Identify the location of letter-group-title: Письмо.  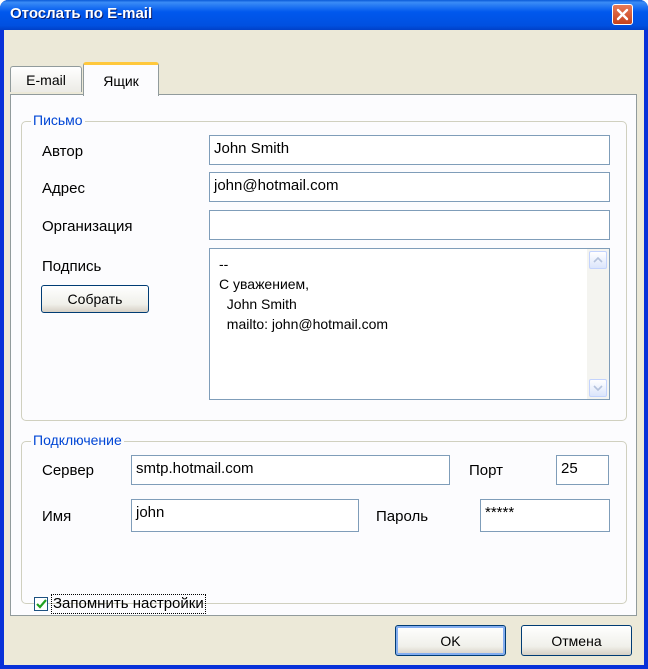
(58, 120).